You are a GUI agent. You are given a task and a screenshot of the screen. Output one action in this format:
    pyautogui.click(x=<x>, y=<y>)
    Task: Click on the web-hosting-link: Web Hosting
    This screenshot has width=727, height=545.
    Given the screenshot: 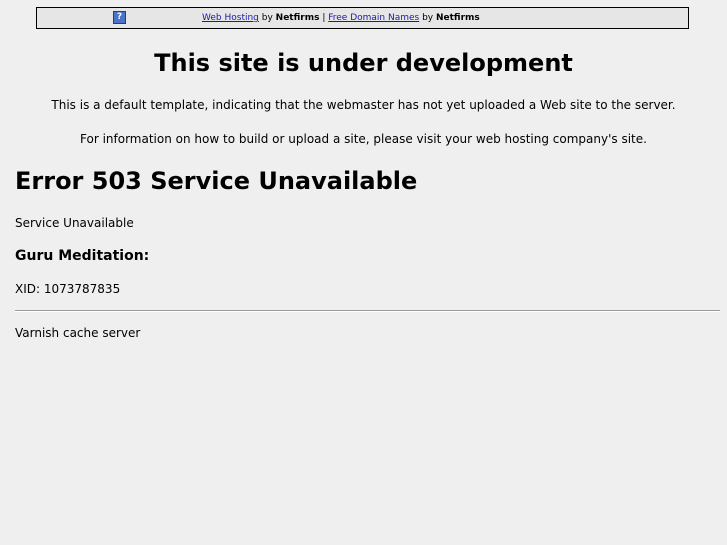 What is the action you would take?
    pyautogui.click(x=230, y=18)
    